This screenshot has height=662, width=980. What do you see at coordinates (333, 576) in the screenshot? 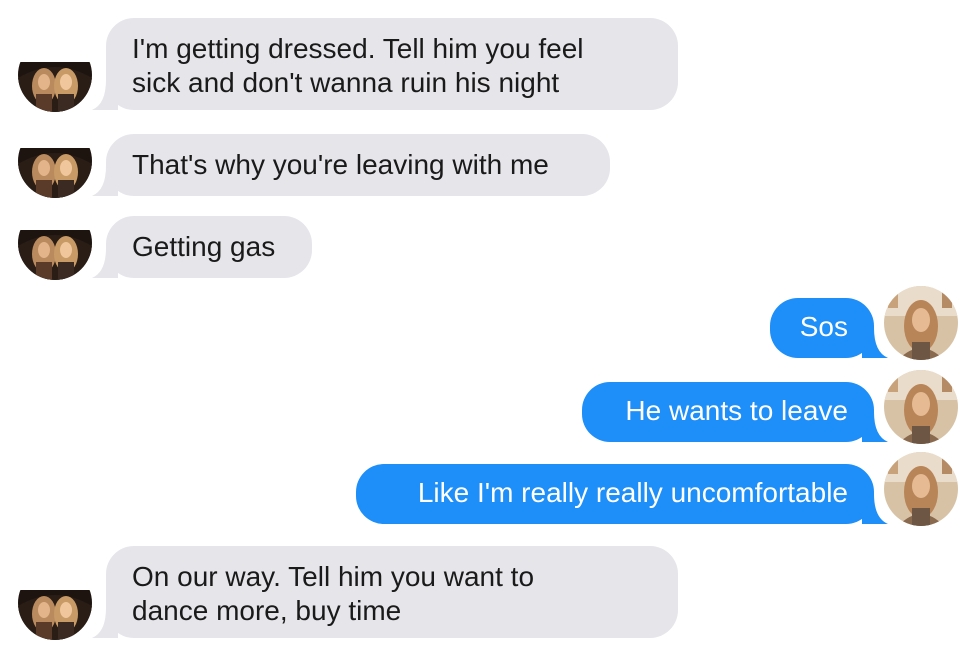
I see `message-text-line: On our way. Tell him you want to` at bounding box center [333, 576].